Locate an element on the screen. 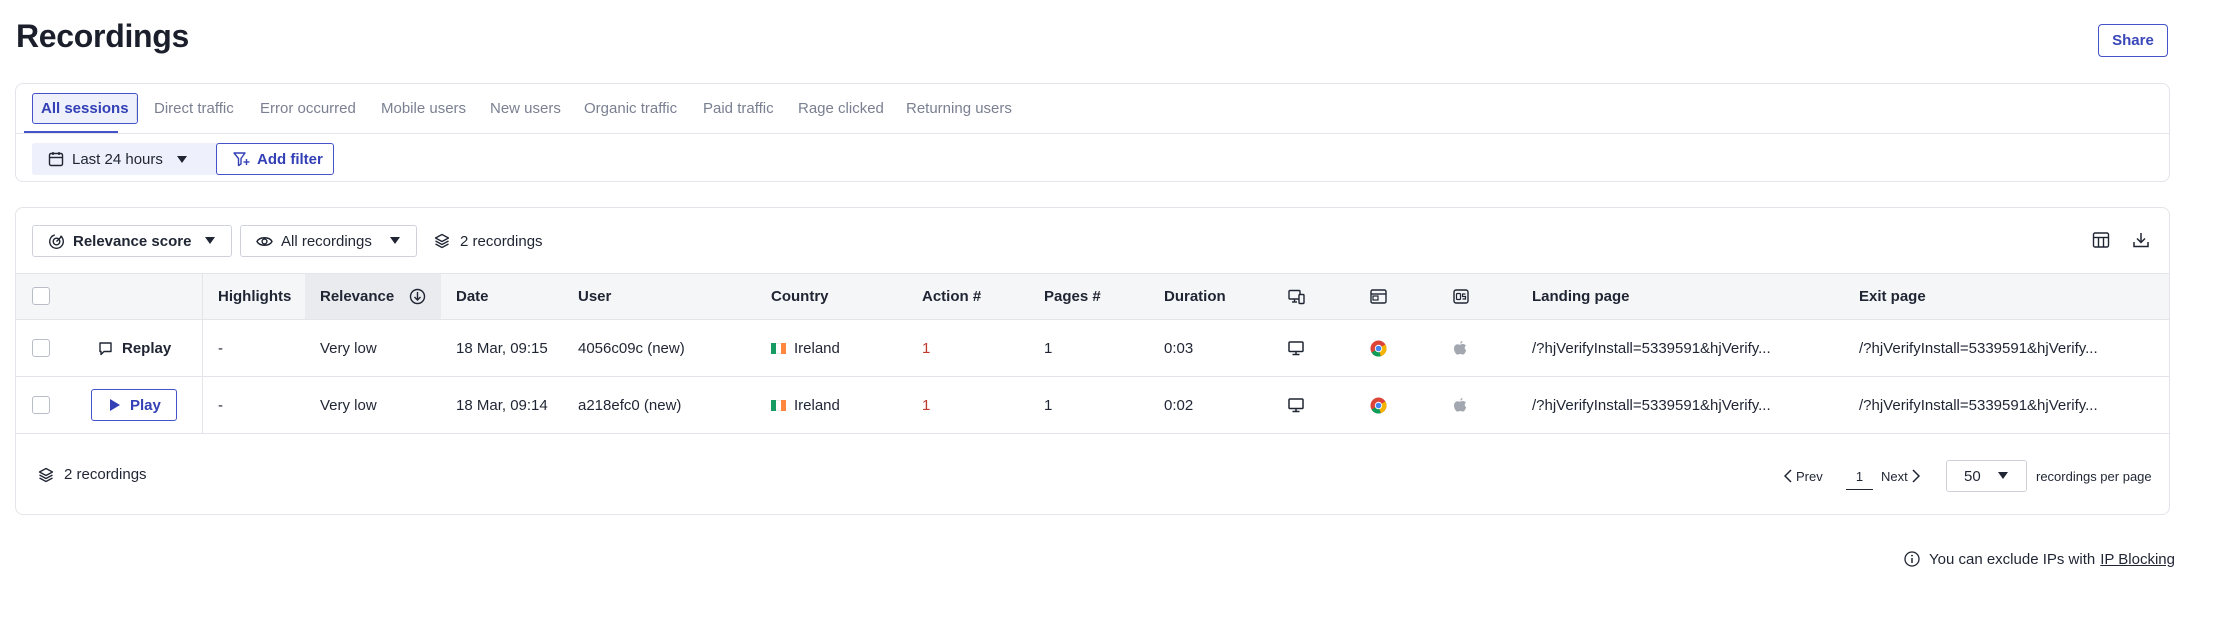 The image size is (2213, 629). column-landing-page: Landing page is located at coordinates (1581, 296).